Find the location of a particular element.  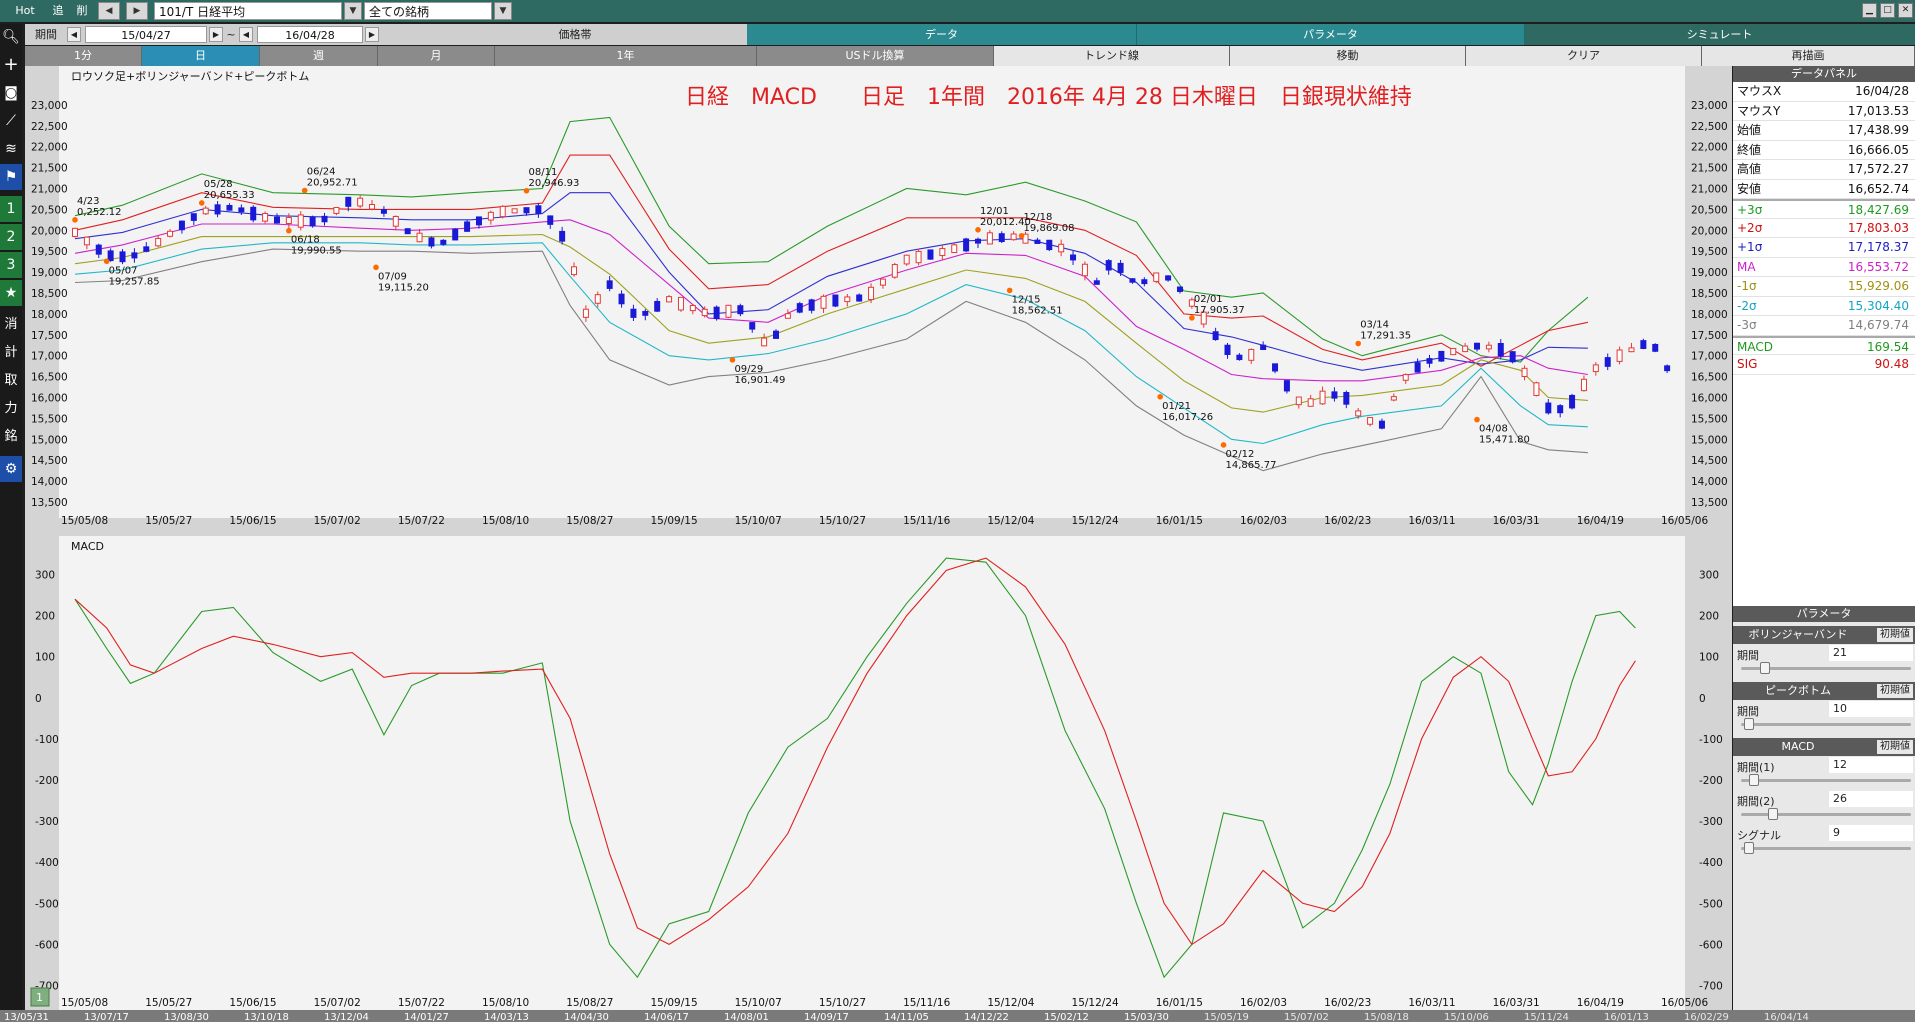

move-button: 移動 is located at coordinates (1348, 56).